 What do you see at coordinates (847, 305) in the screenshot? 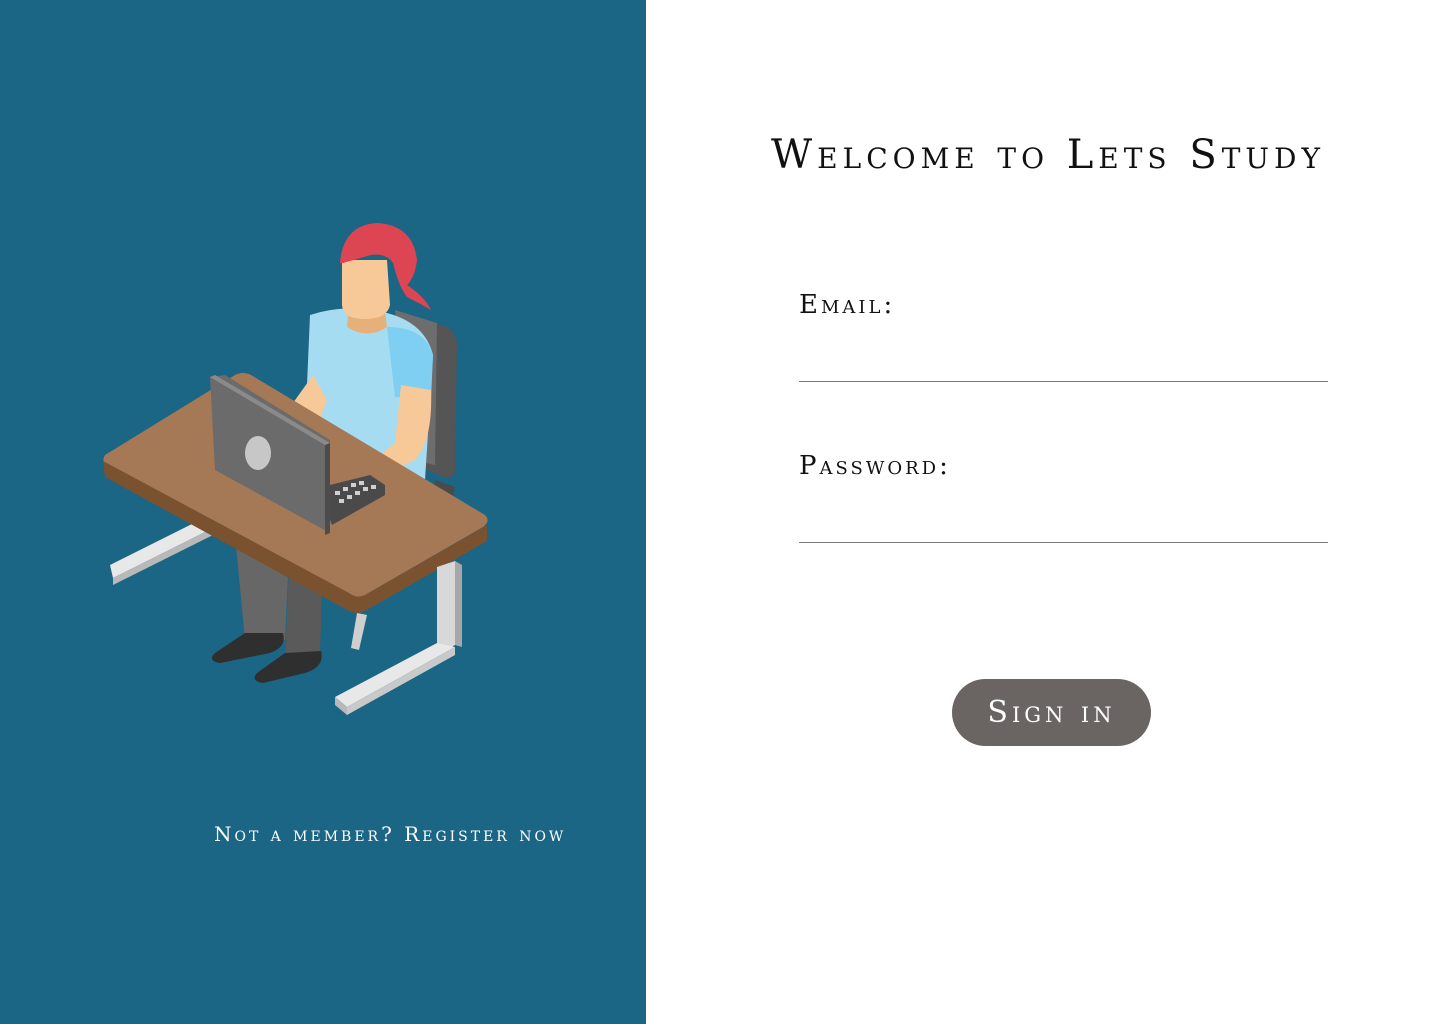
I see `email-label: Email:` at bounding box center [847, 305].